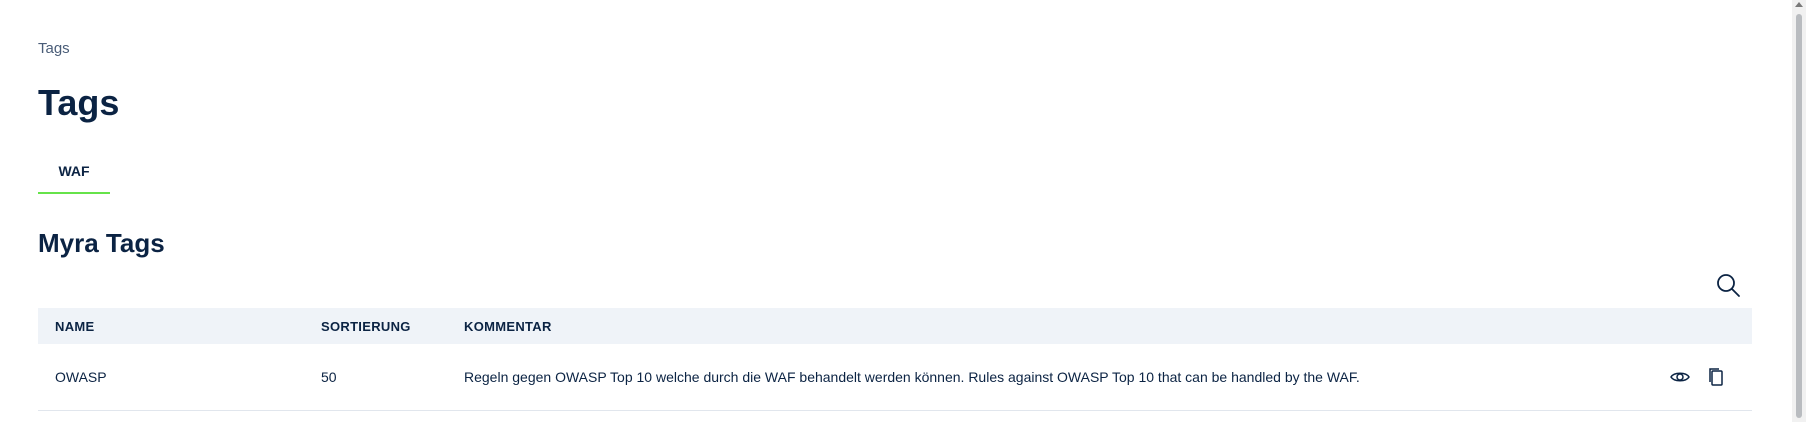 The width and height of the screenshot is (1806, 422). I want to click on table-header: NAME SORTIERUNG KOMMENTAR, so click(895, 326).